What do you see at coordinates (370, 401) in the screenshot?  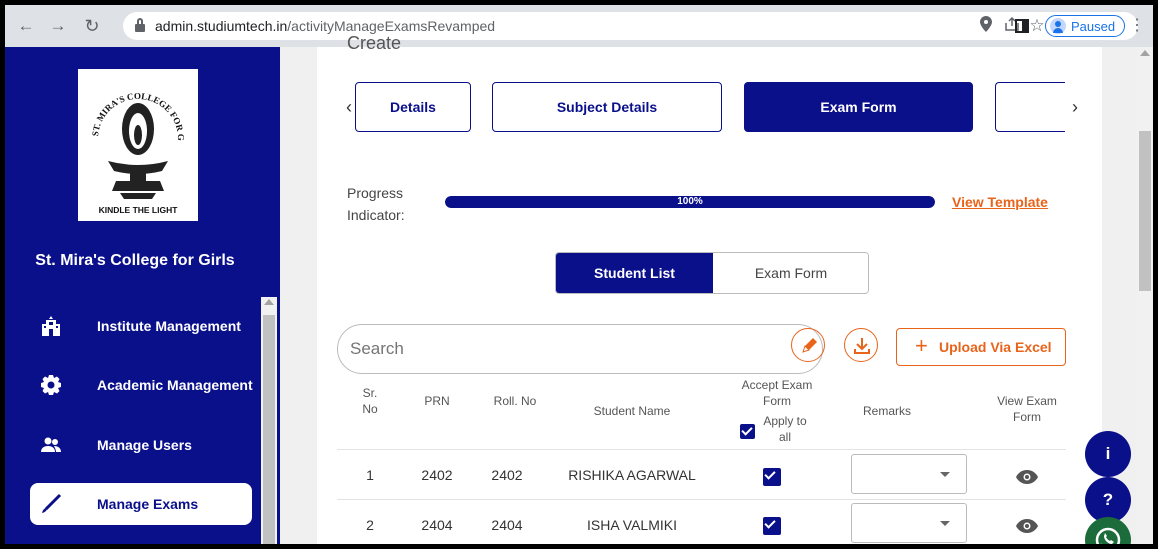 I see `header-sr-no: Sr. No` at bounding box center [370, 401].